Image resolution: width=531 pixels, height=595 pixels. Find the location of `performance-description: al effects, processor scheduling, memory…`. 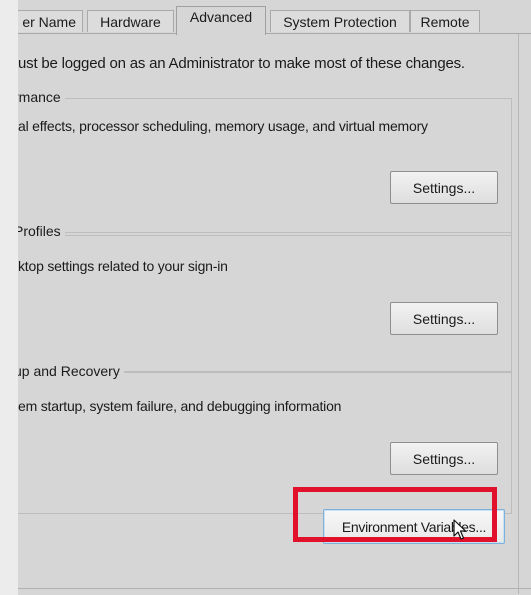

performance-description: al effects, processor scheduling, memory… is located at coordinates (223, 126).